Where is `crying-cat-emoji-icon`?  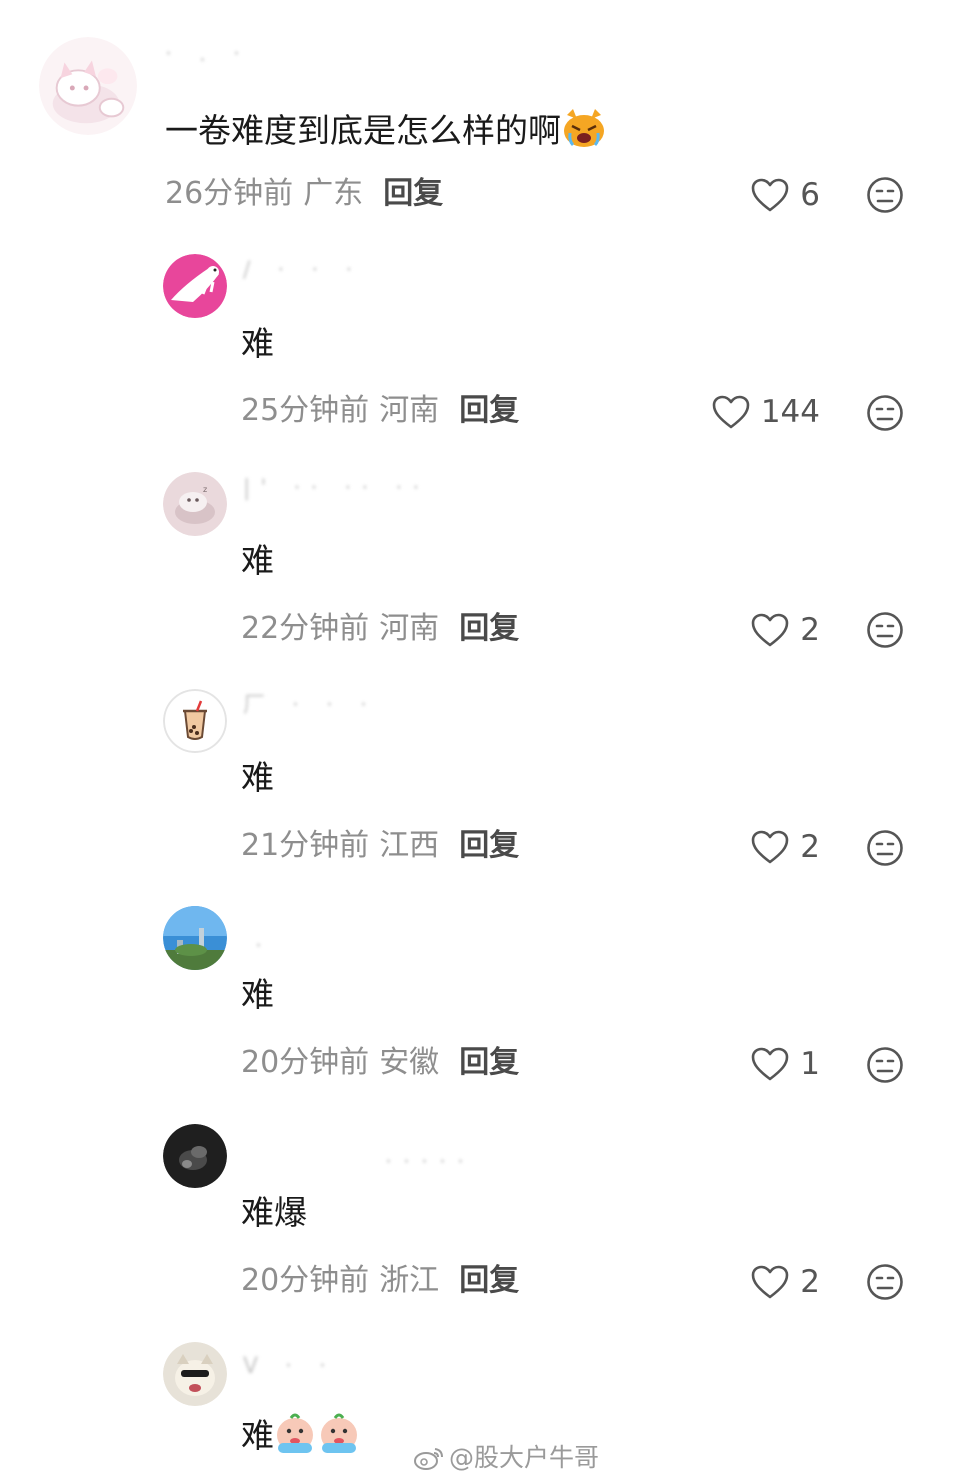 crying-cat-emoji-icon is located at coordinates (584, 132).